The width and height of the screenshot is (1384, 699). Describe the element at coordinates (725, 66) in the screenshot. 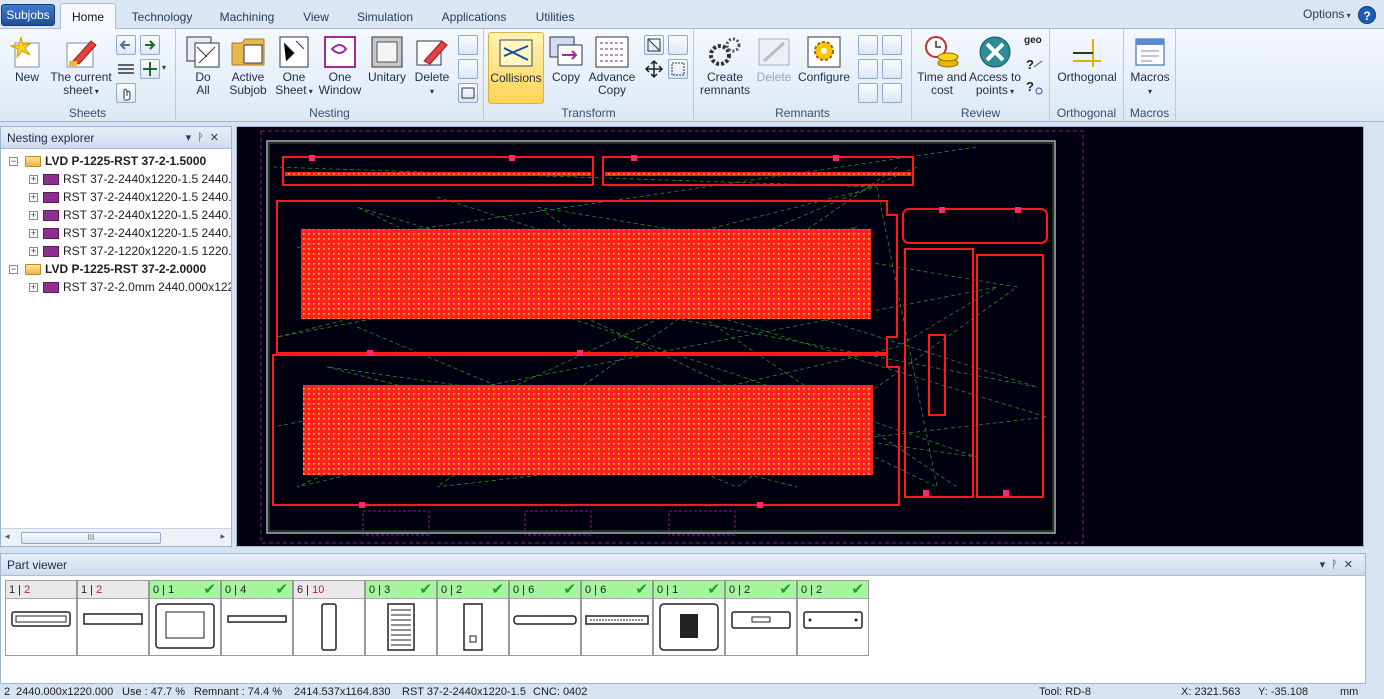

I see `create-remnants-button: Create remnants` at that location.